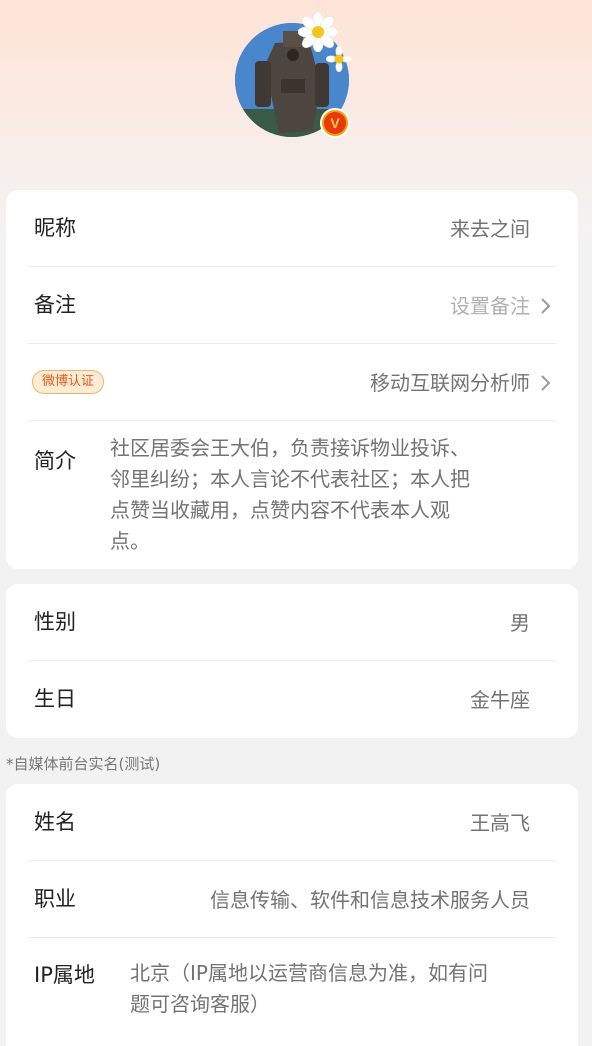 This screenshot has width=592, height=1046. I want to click on name-value: 王高飞, so click(500, 823).